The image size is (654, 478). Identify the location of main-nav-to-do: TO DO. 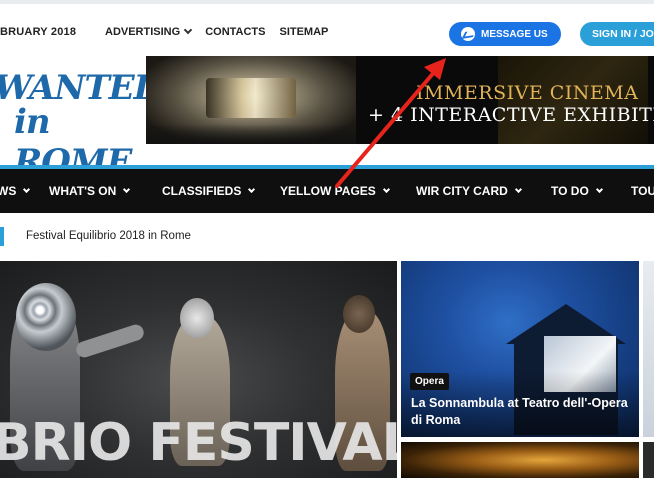
(577, 191).